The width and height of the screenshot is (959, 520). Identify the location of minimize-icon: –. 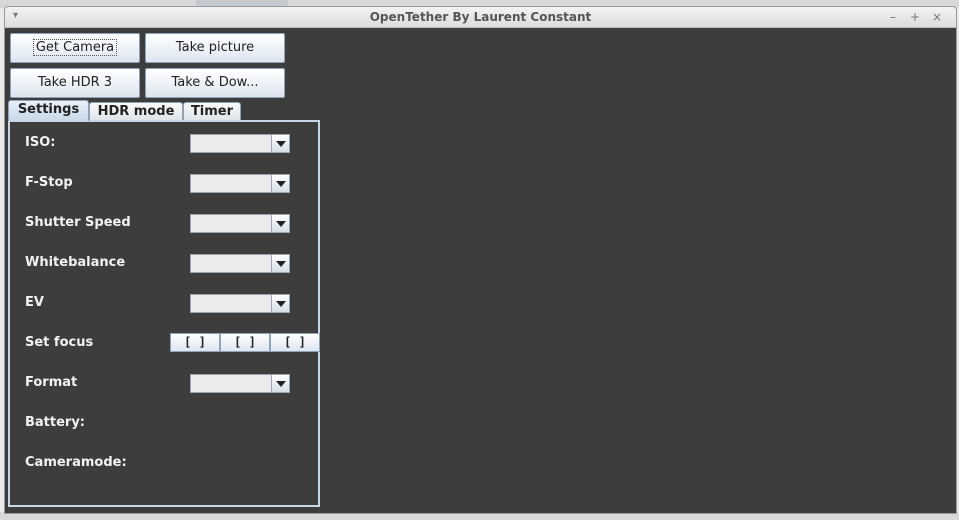
(893, 17).